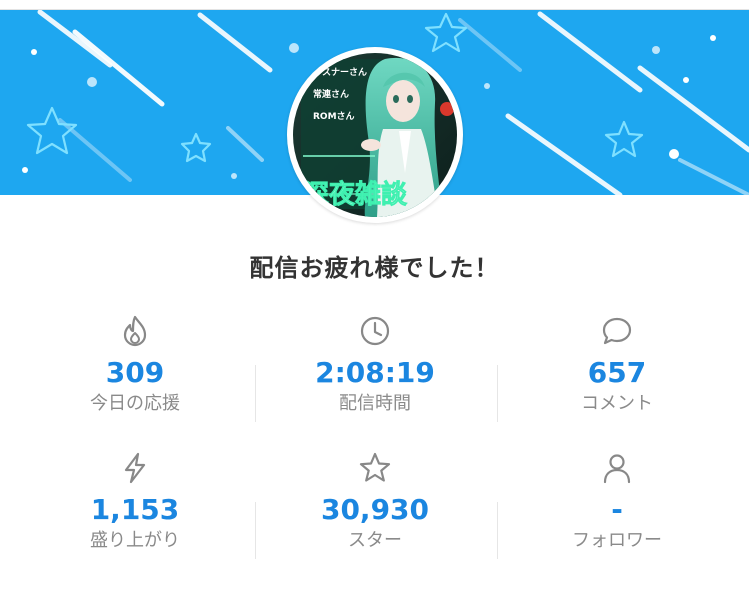 This screenshot has height=611, width=749. Describe the element at coordinates (617, 331) in the screenshot. I see `speech-bubble-icon` at that location.